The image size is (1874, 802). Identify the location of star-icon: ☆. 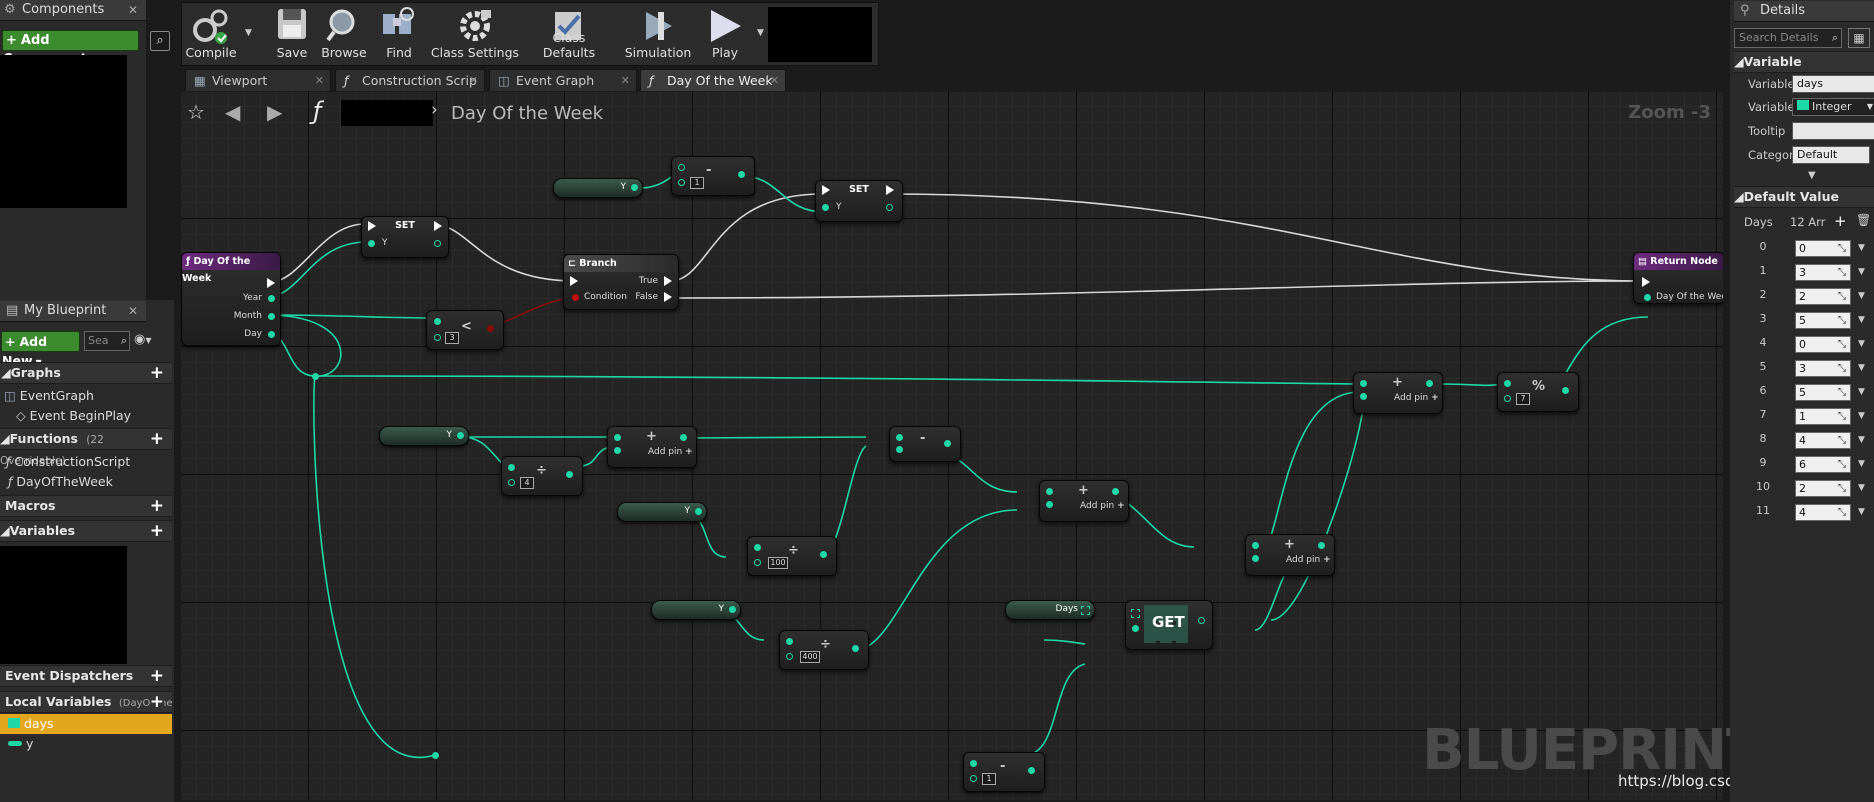
(196, 112).